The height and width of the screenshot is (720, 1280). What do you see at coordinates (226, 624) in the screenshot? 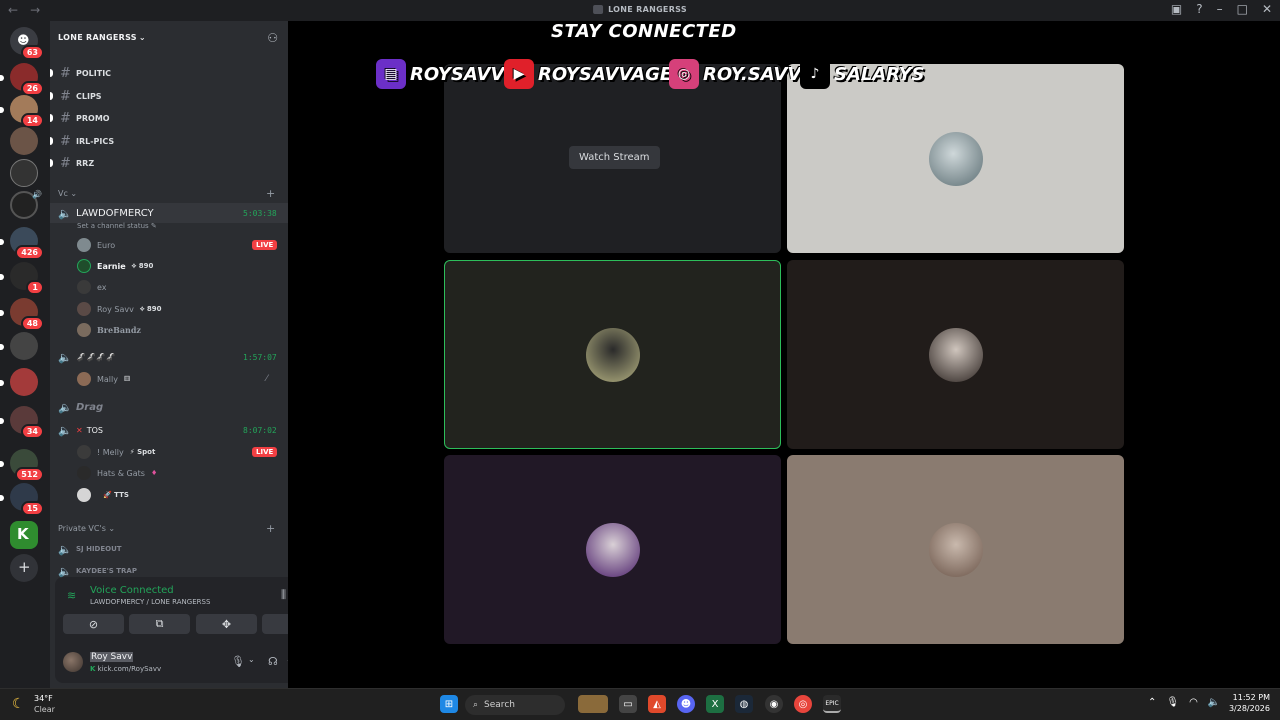
I see `activities-button: ✥` at bounding box center [226, 624].